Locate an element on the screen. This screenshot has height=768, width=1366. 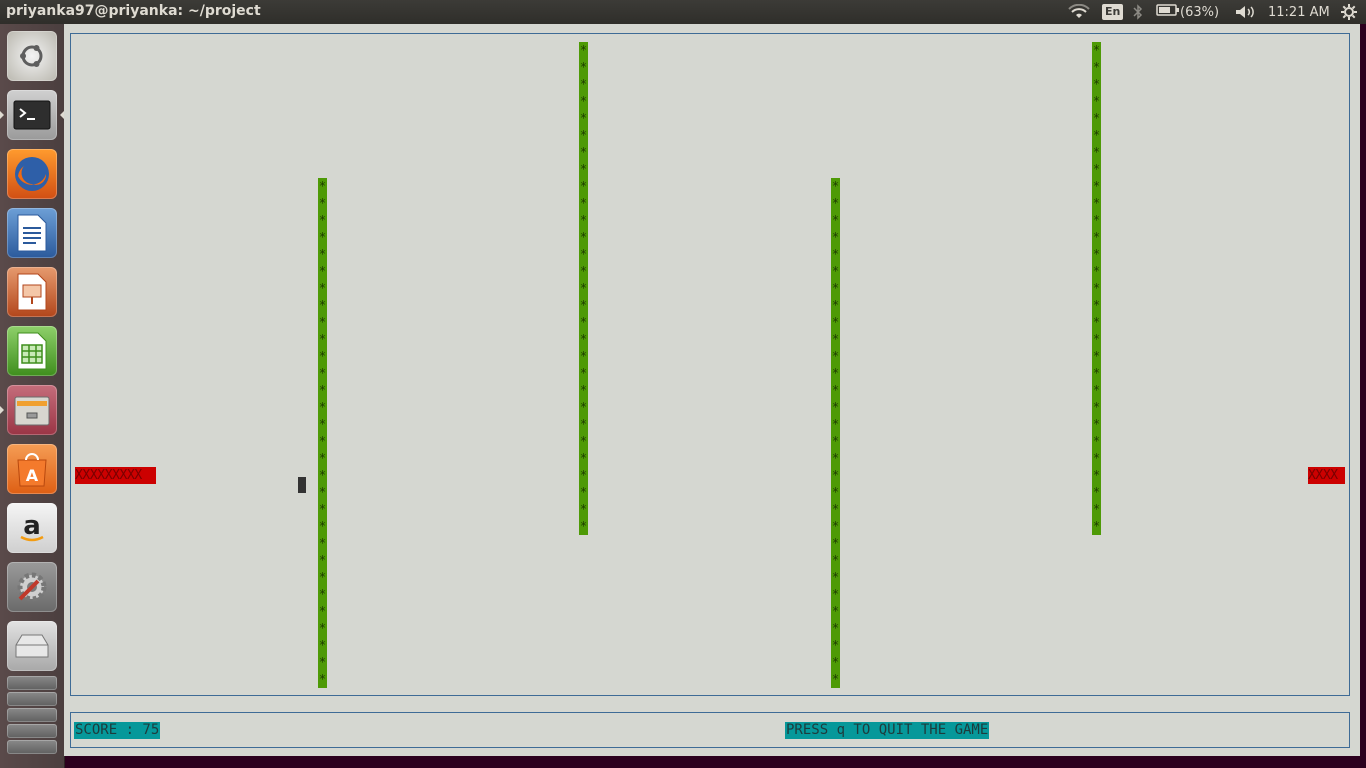
writer-icon is located at coordinates (32, 233).